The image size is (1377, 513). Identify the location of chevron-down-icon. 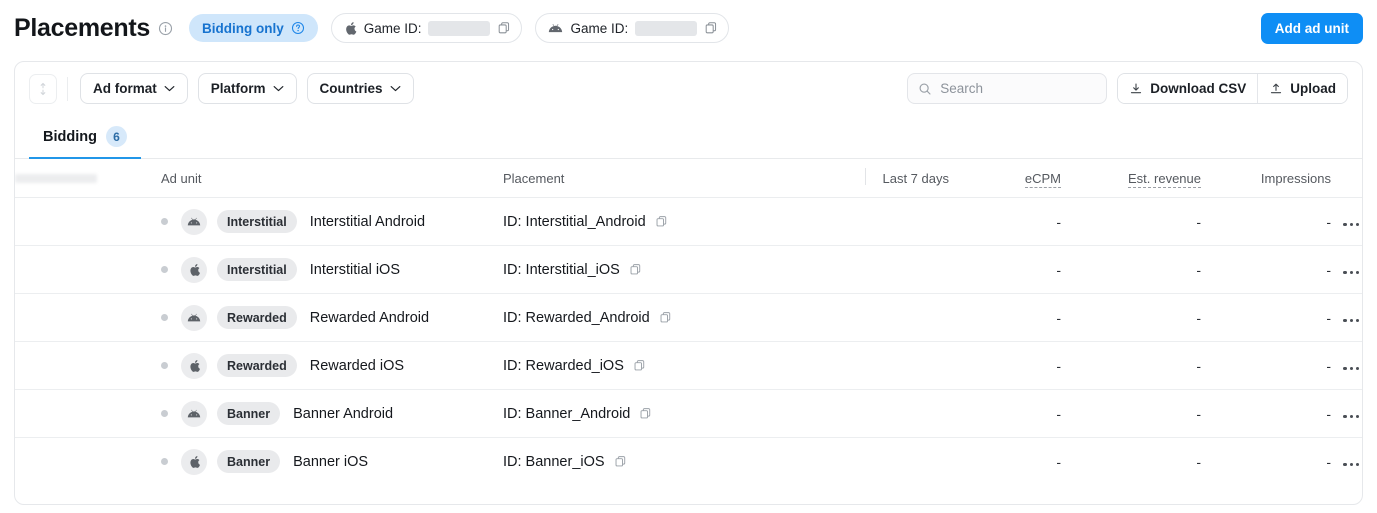
(278, 88).